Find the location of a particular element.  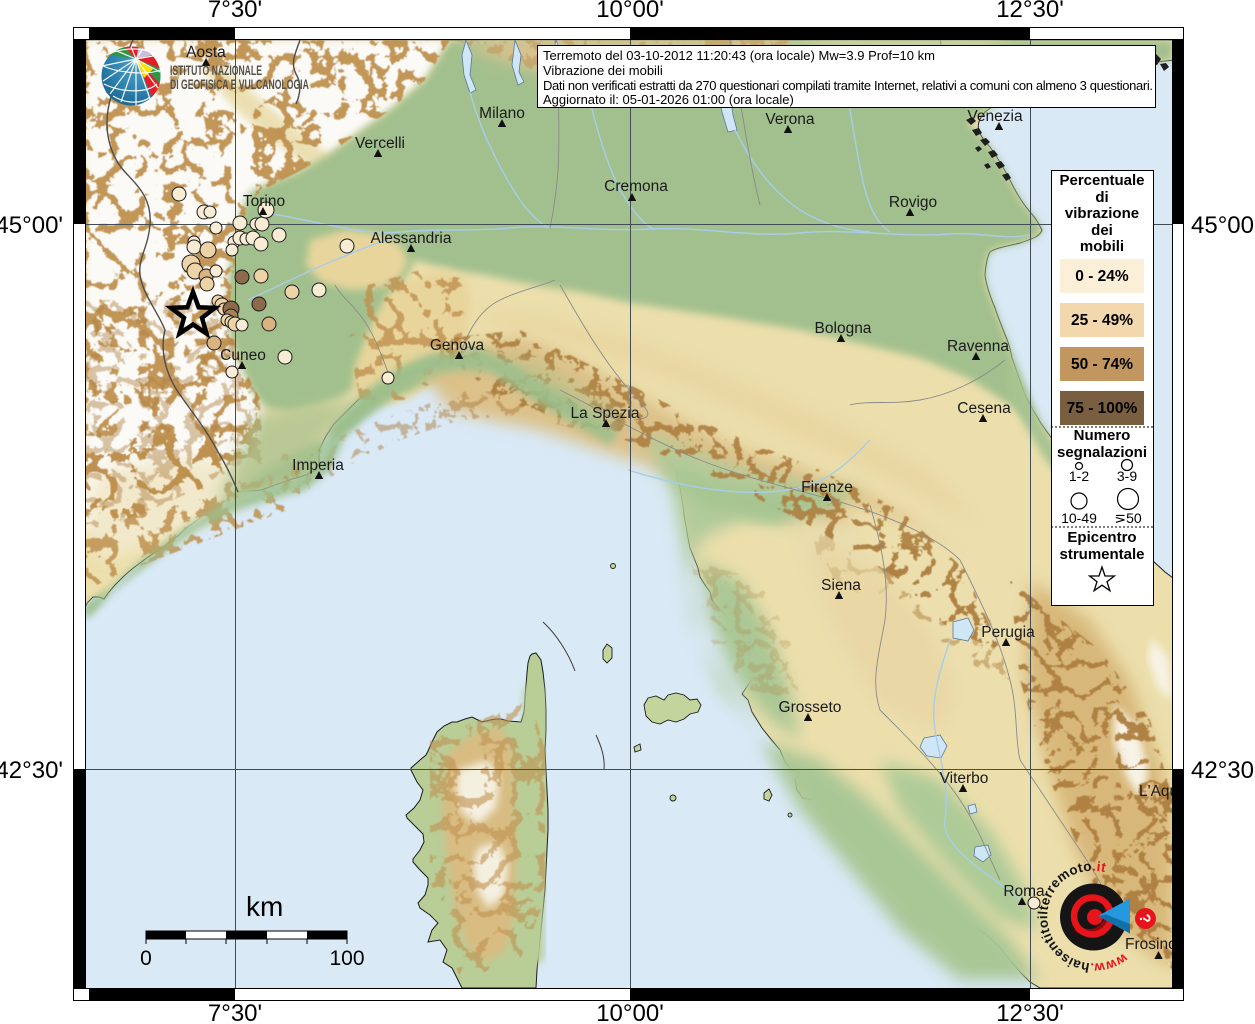

svg-text: Grosseto is located at coordinates (810, 707).